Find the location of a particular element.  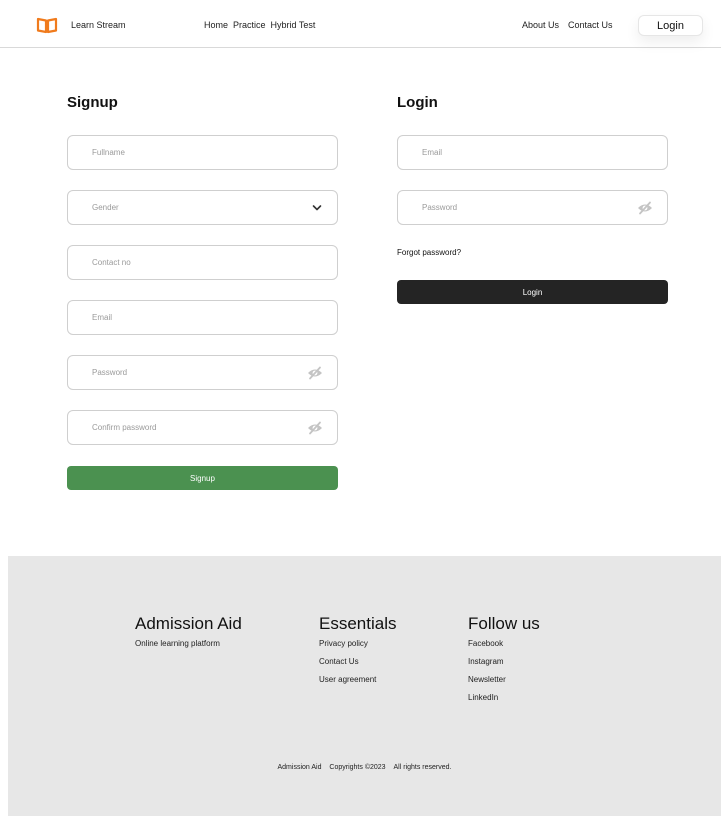

confirm-password-placeholder: Confirm password is located at coordinates (124, 427).